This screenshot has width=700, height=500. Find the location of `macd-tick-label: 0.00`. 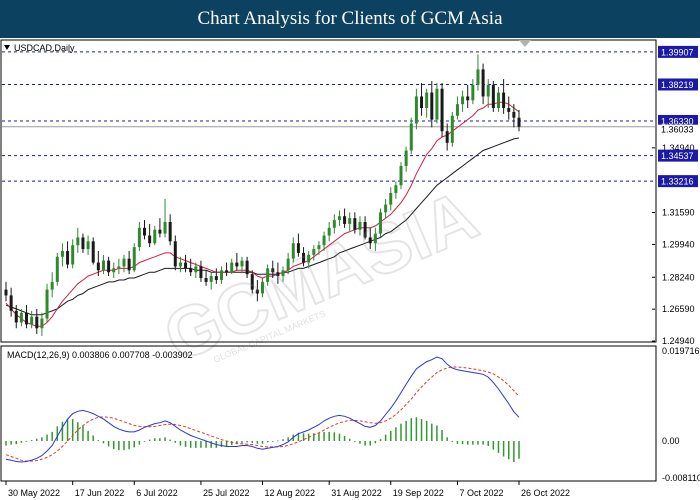

macd-tick-label: 0.00 is located at coordinates (671, 441).